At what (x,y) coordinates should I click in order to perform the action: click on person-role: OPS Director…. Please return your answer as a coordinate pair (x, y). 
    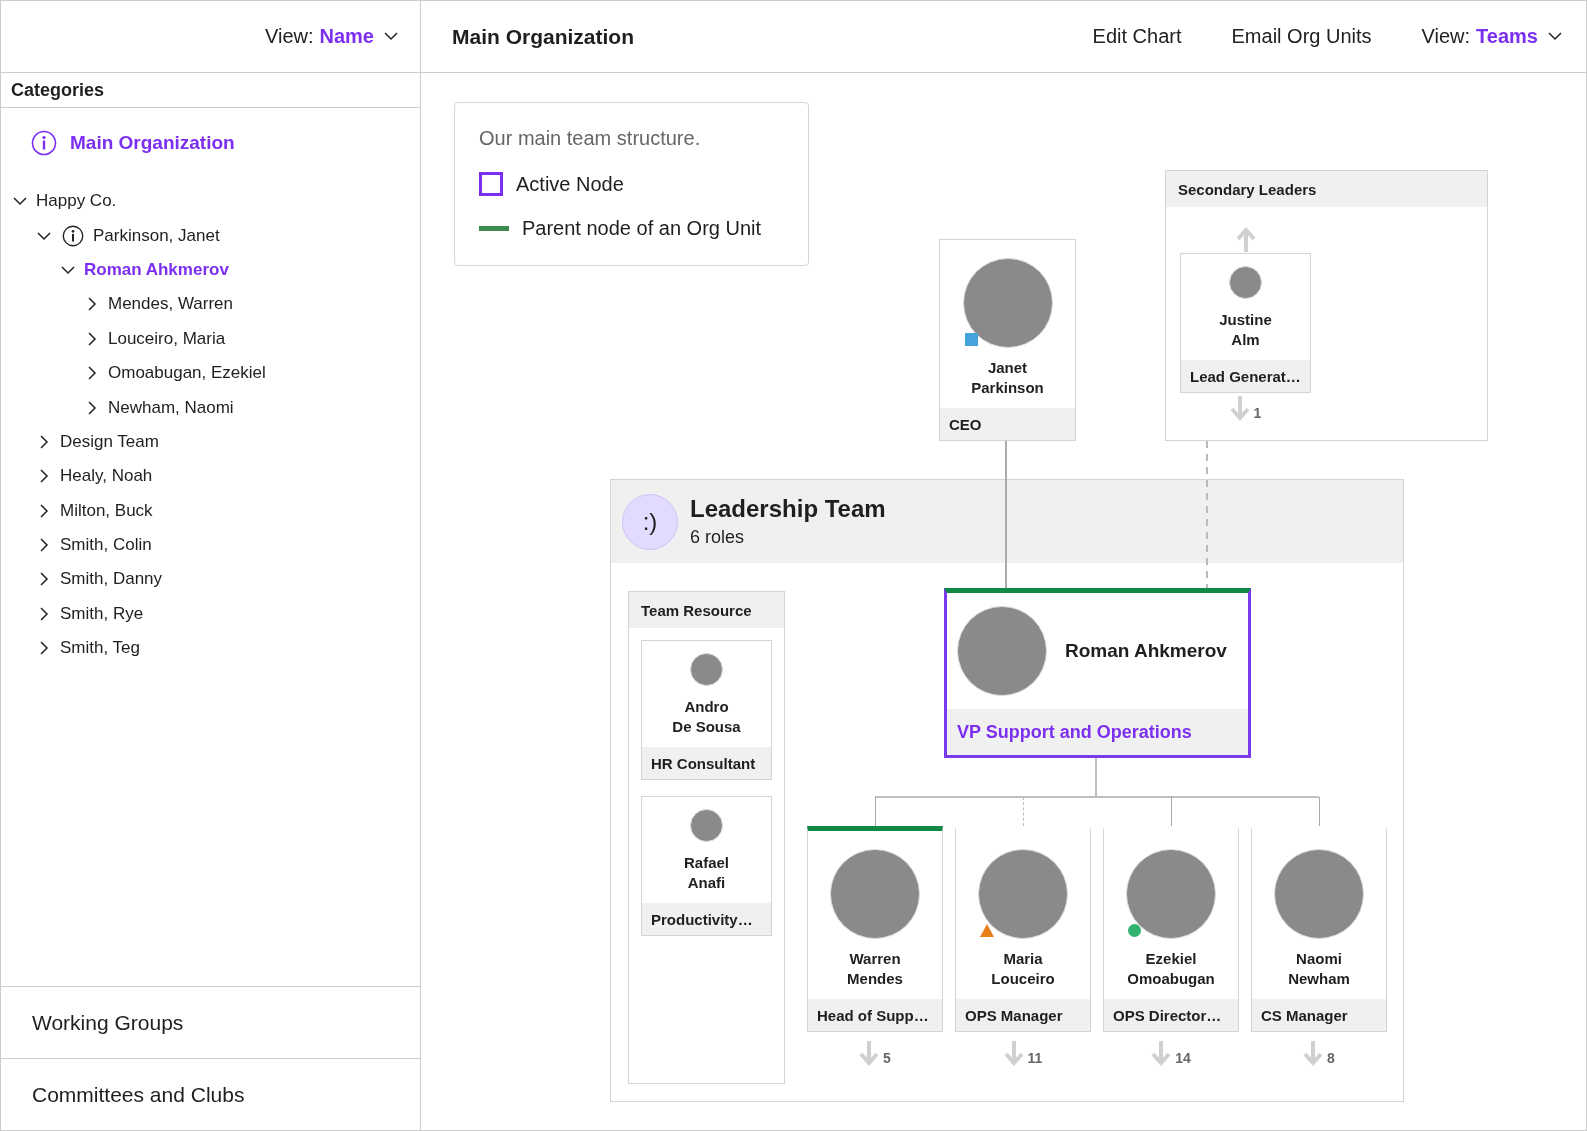
    Looking at the image, I should click on (1171, 1015).